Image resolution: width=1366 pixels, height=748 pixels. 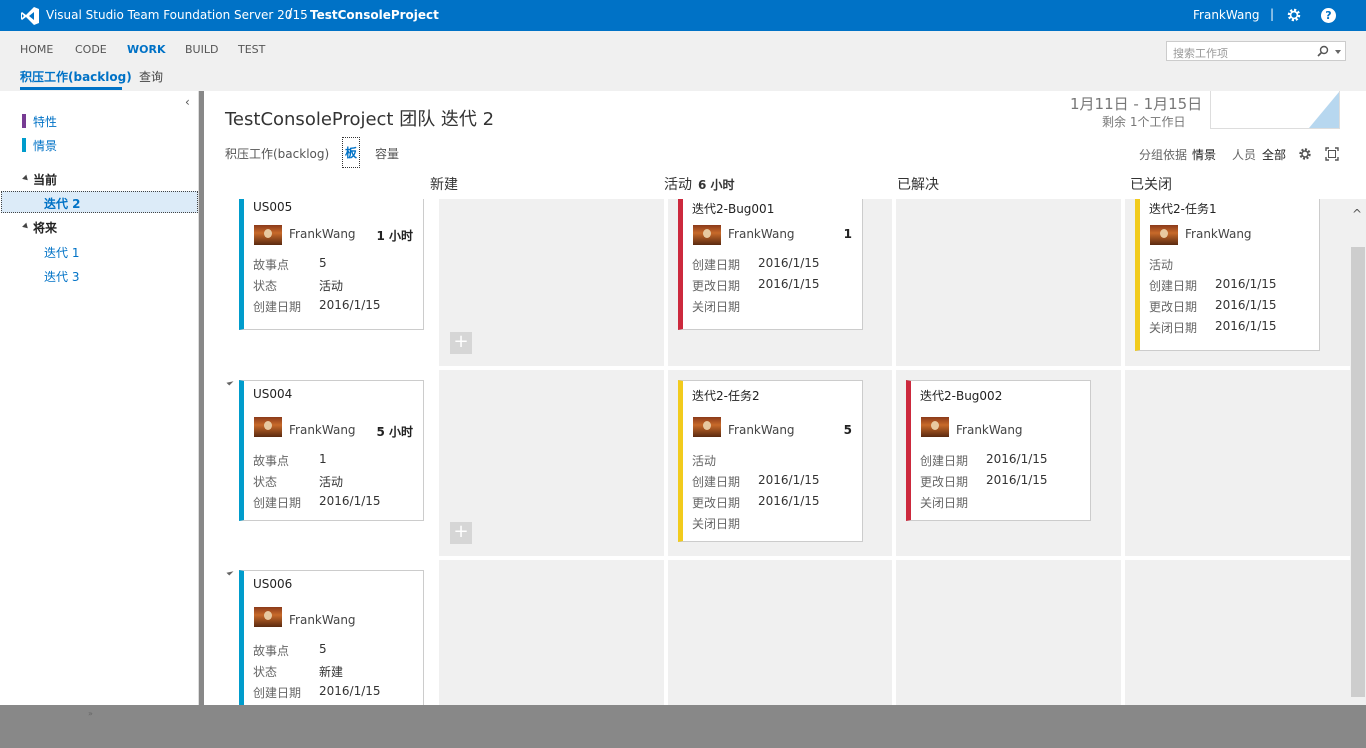 What do you see at coordinates (1163, 155) in the screenshot?
I see `group-by-label: 分组依据` at bounding box center [1163, 155].